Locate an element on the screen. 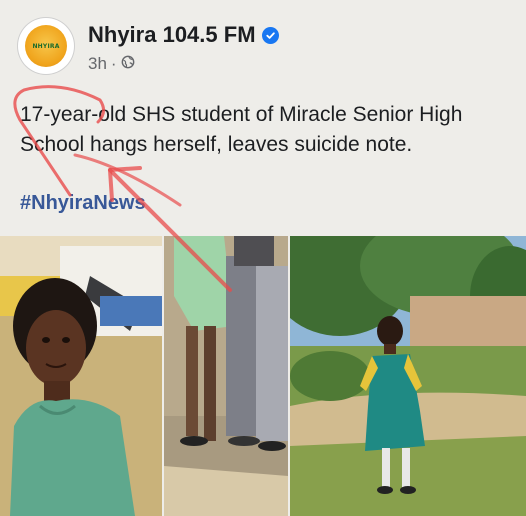 The image size is (526, 516). logo-text: NHYIRA is located at coordinates (46, 46).